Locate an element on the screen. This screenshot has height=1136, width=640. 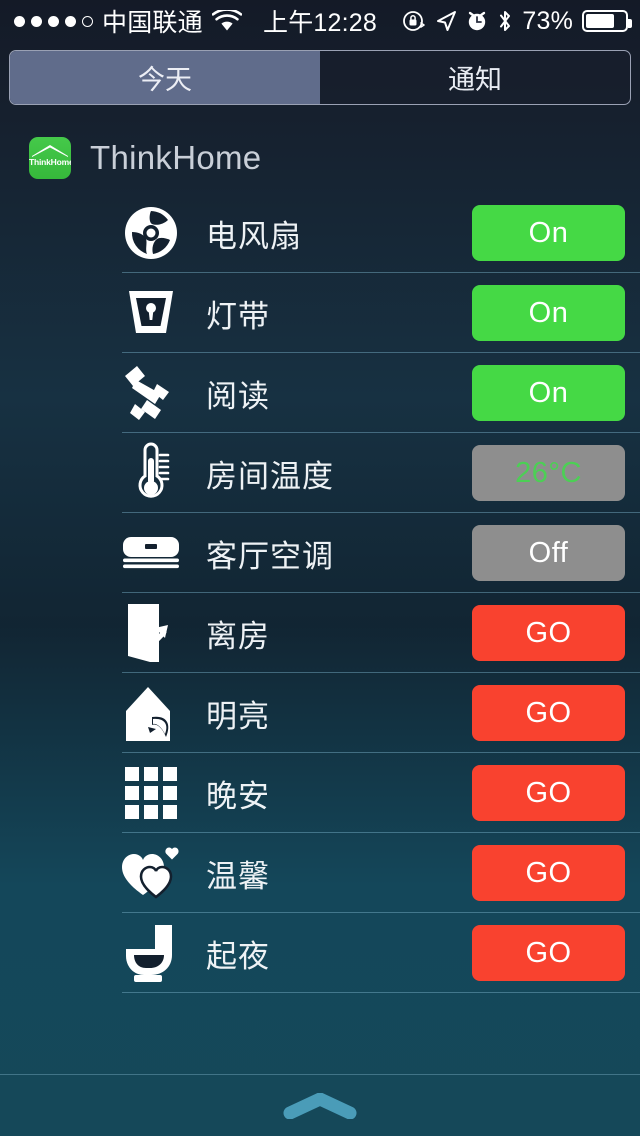
roof-glyph is located at coordinates (50, 151).